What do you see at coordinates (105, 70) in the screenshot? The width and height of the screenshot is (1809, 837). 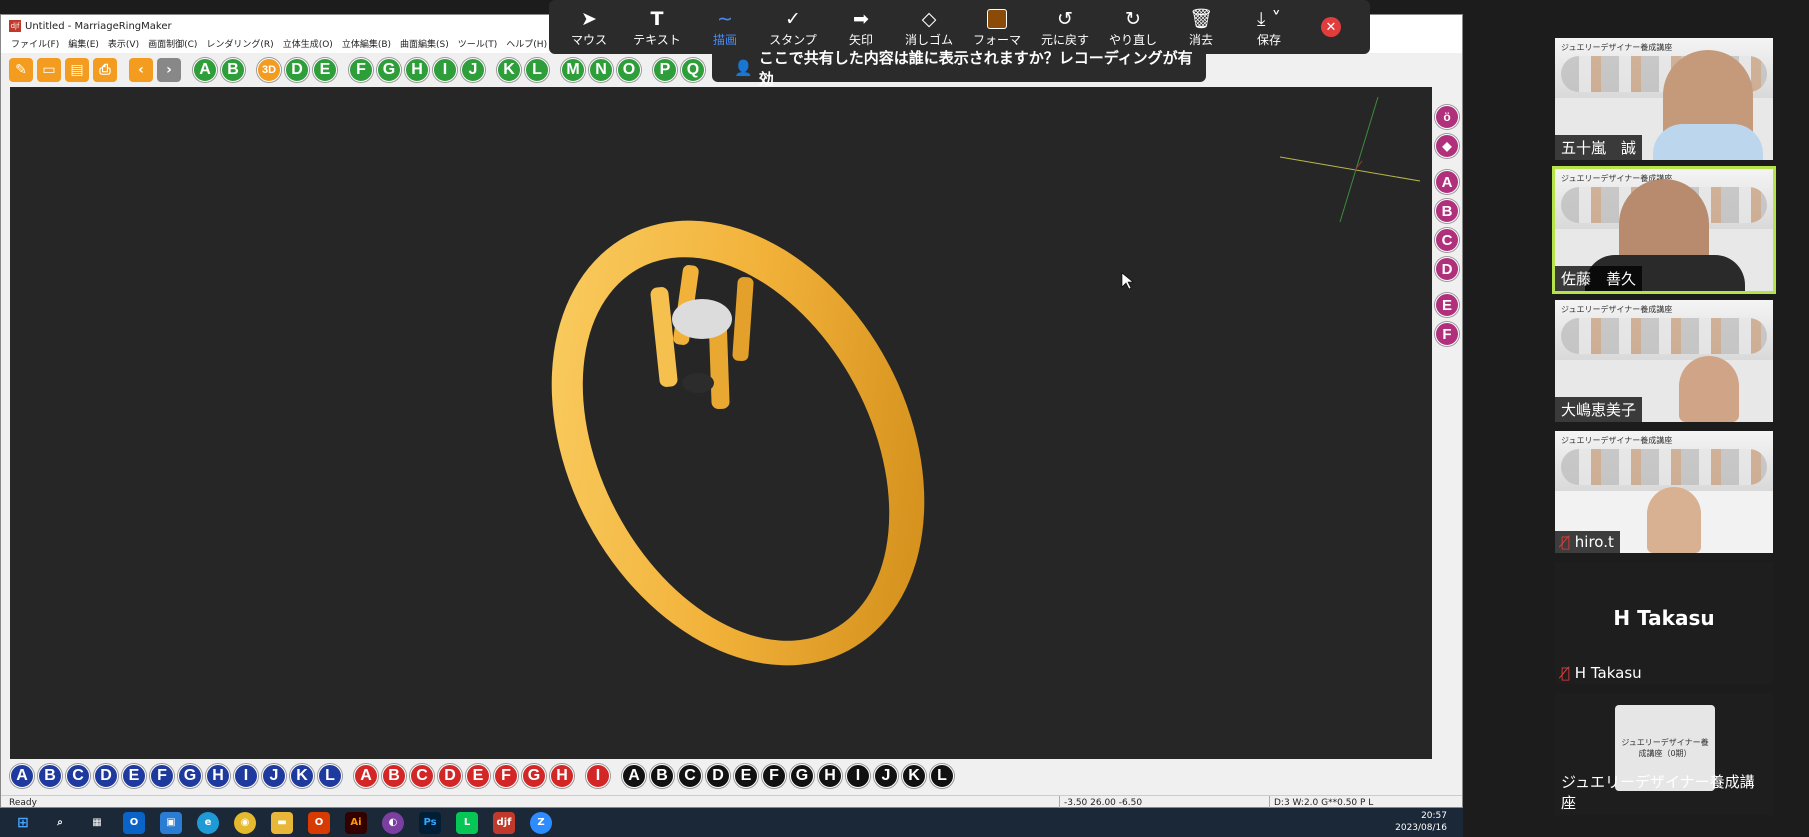 I see `print-button: ⎙` at bounding box center [105, 70].